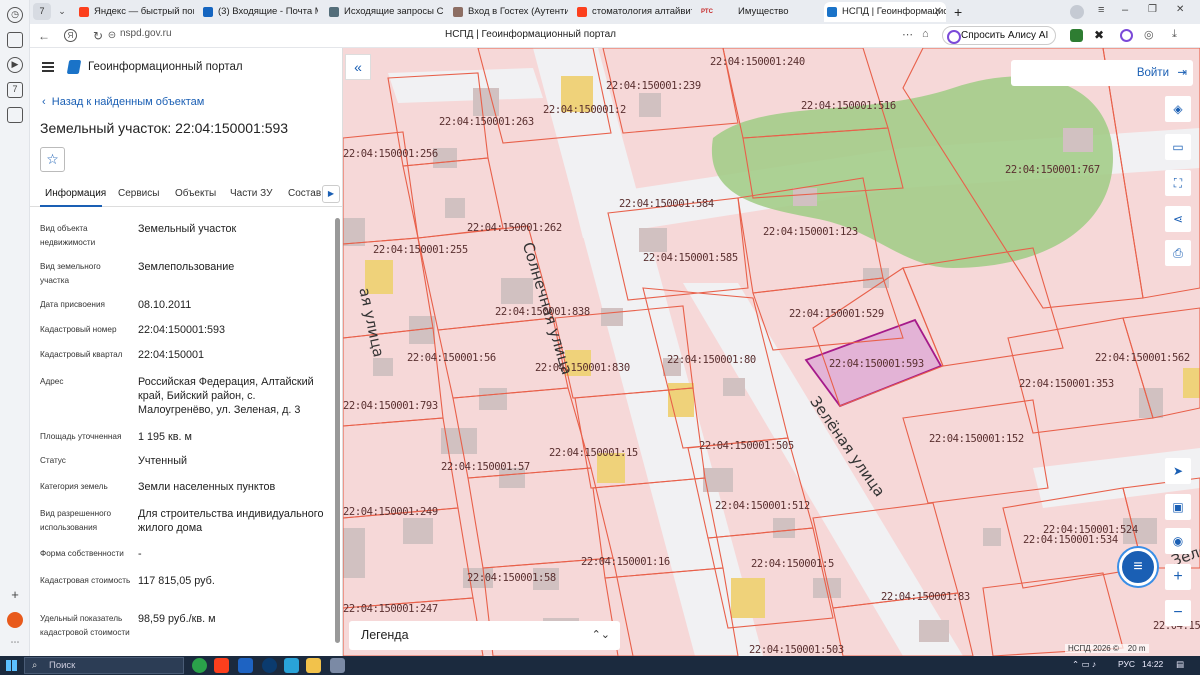  Describe the element at coordinates (584, 110) in the screenshot. I see `parcel-label: 22:04:150001:2` at that location.